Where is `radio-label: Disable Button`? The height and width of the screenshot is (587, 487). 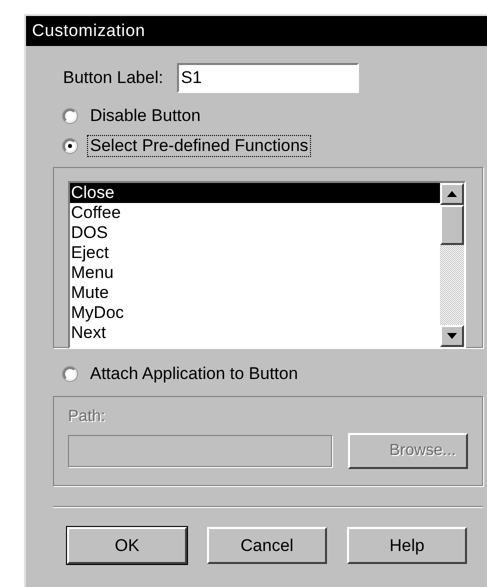 radio-label: Disable Button is located at coordinates (145, 116).